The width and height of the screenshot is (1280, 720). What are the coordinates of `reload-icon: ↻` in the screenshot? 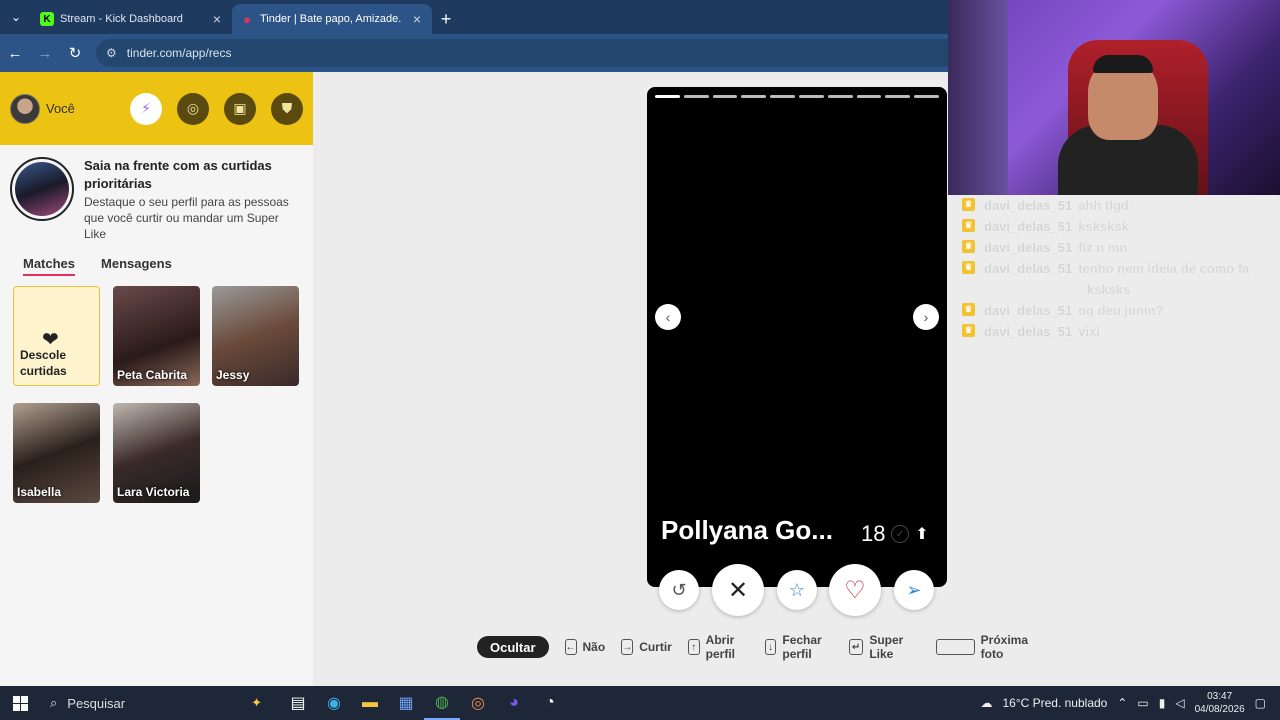 It's located at (75, 53).